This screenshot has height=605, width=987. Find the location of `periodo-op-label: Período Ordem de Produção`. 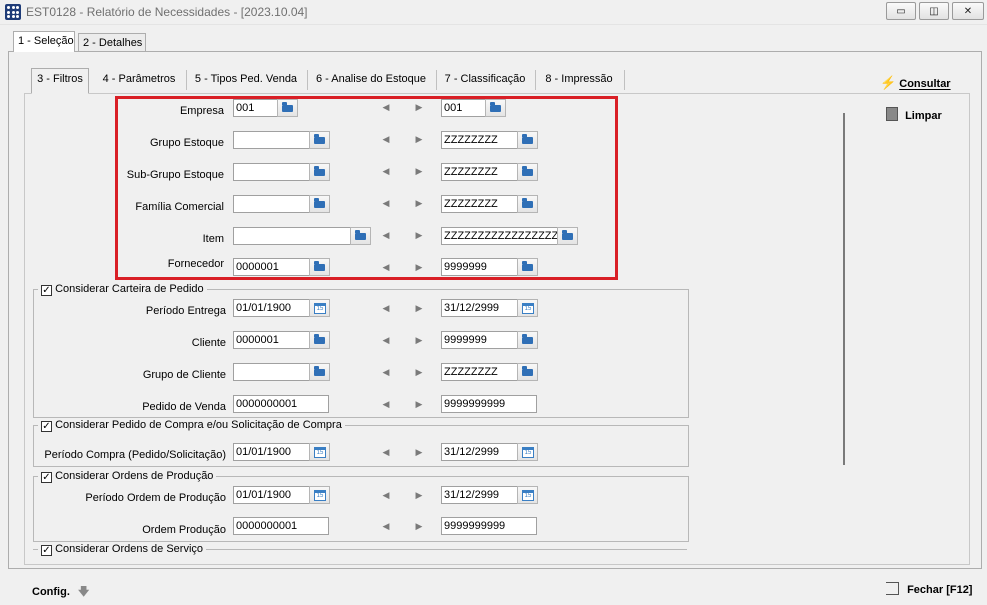

periodo-op-label: Período Ordem de Produção is located at coordinates (155, 498).